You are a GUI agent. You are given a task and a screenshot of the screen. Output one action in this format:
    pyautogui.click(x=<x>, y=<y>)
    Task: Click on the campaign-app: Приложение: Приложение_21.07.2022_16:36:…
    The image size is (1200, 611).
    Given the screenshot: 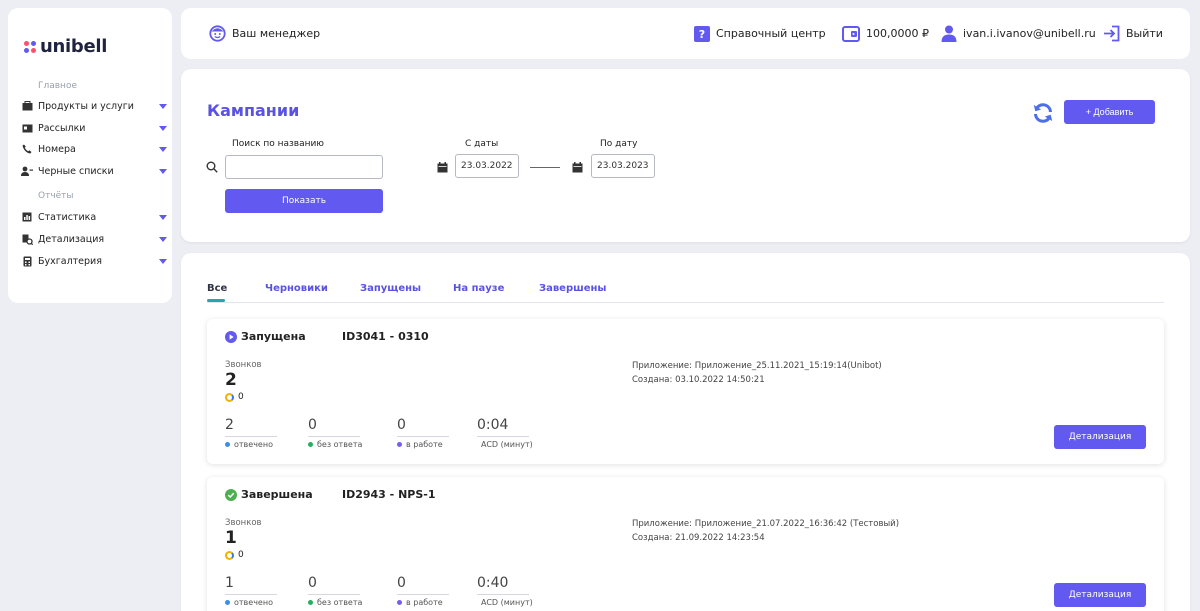 What is the action you would take?
    pyautogui.click(x=766, y=524)
    